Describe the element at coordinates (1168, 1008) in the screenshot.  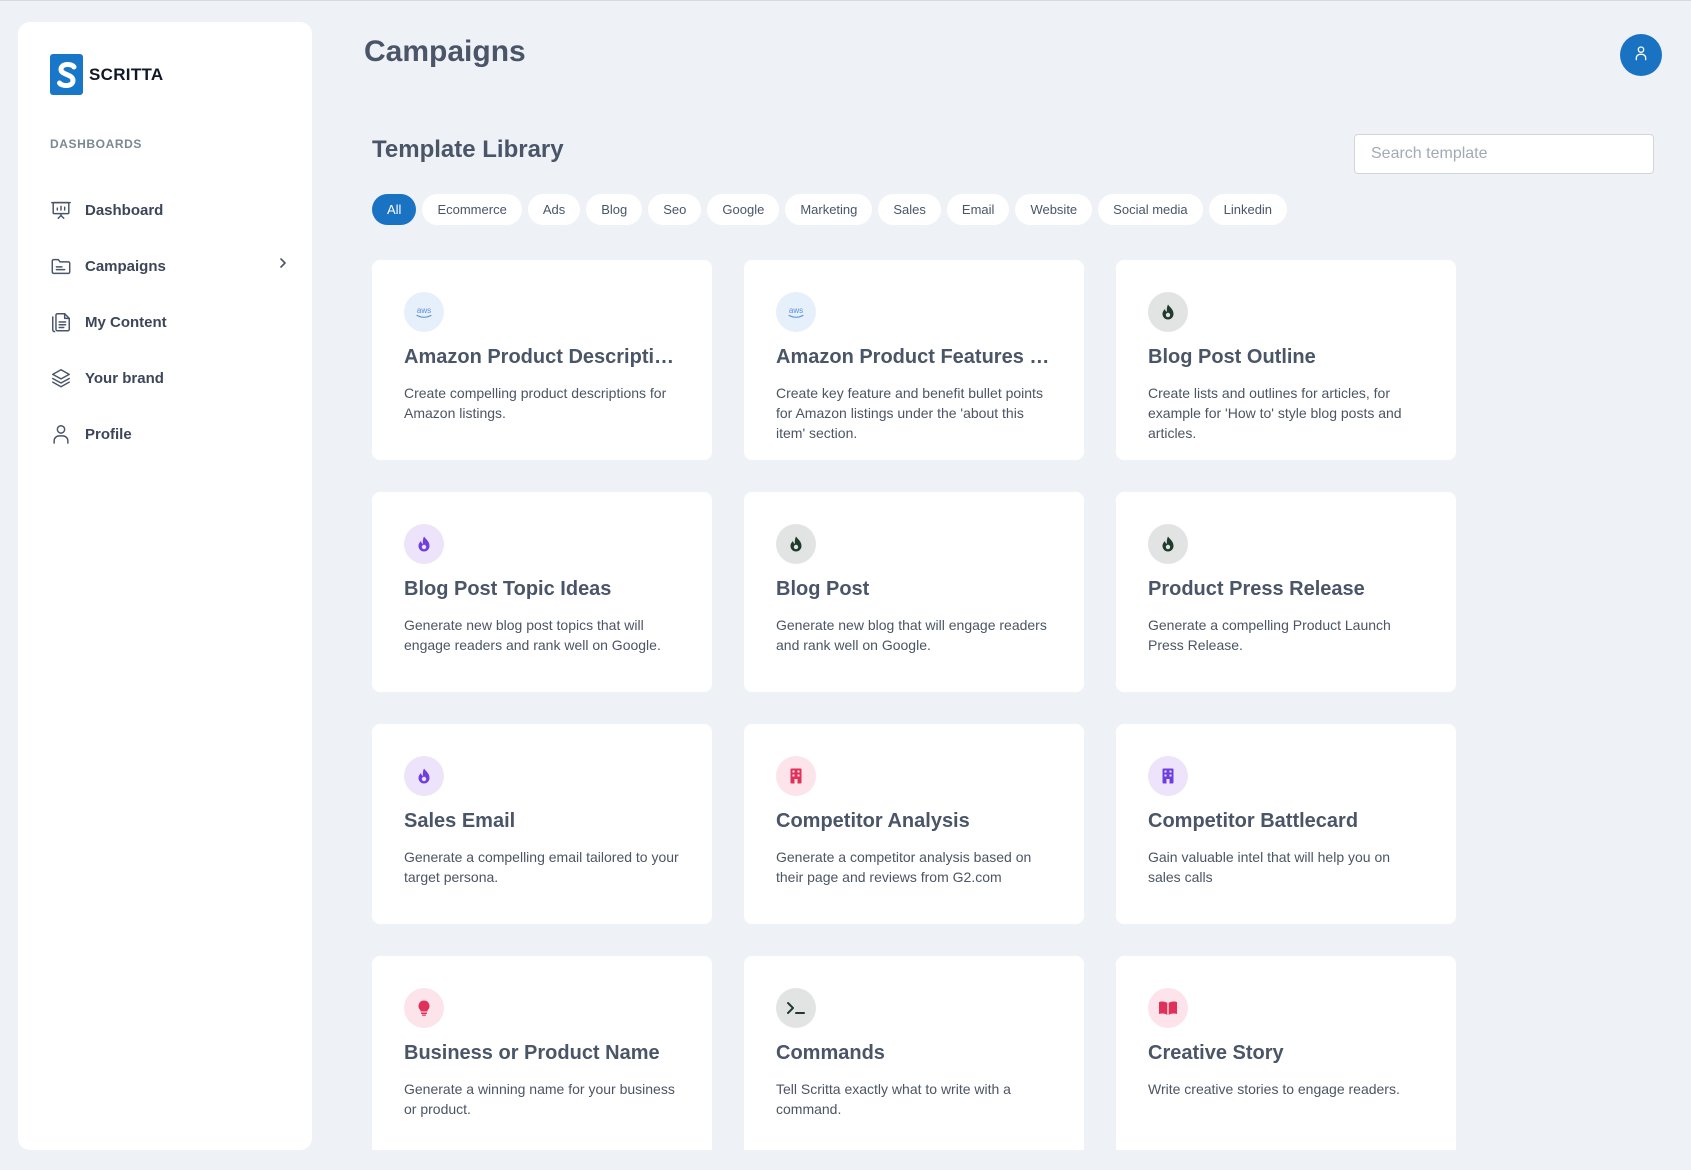
I see `book-icon` at that location.